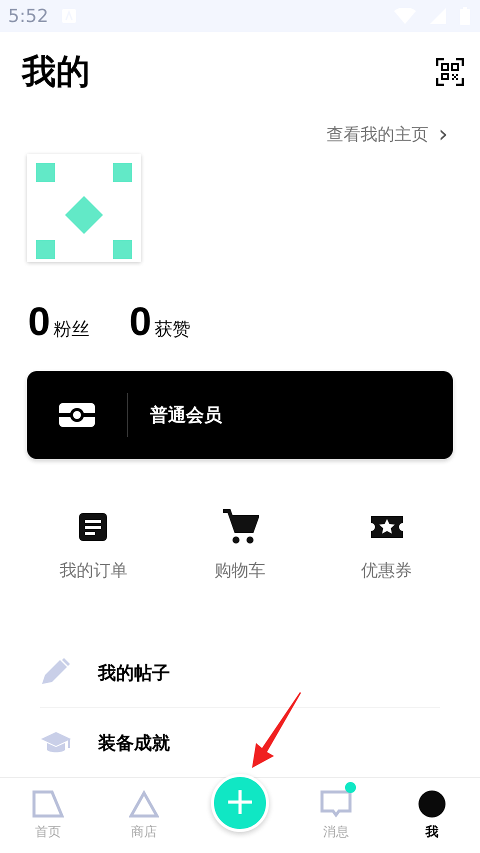 This screenshot has width=480, height=853. What do you see at coordinates (144, 804) in the screenshot?
I see `triangle-icon` at bounding box center [144, 804].